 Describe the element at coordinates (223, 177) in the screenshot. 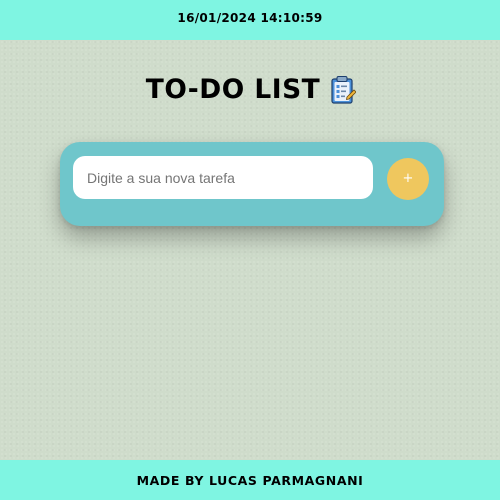

I see `new-task-input` at that location.